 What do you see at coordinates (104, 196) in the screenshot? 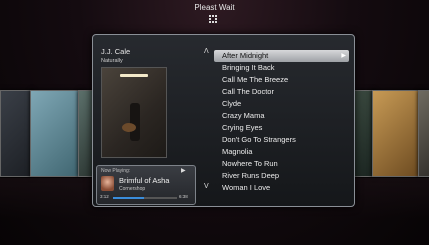
I see `elapsed-time: 3:12` at bounding box center [104, 196].